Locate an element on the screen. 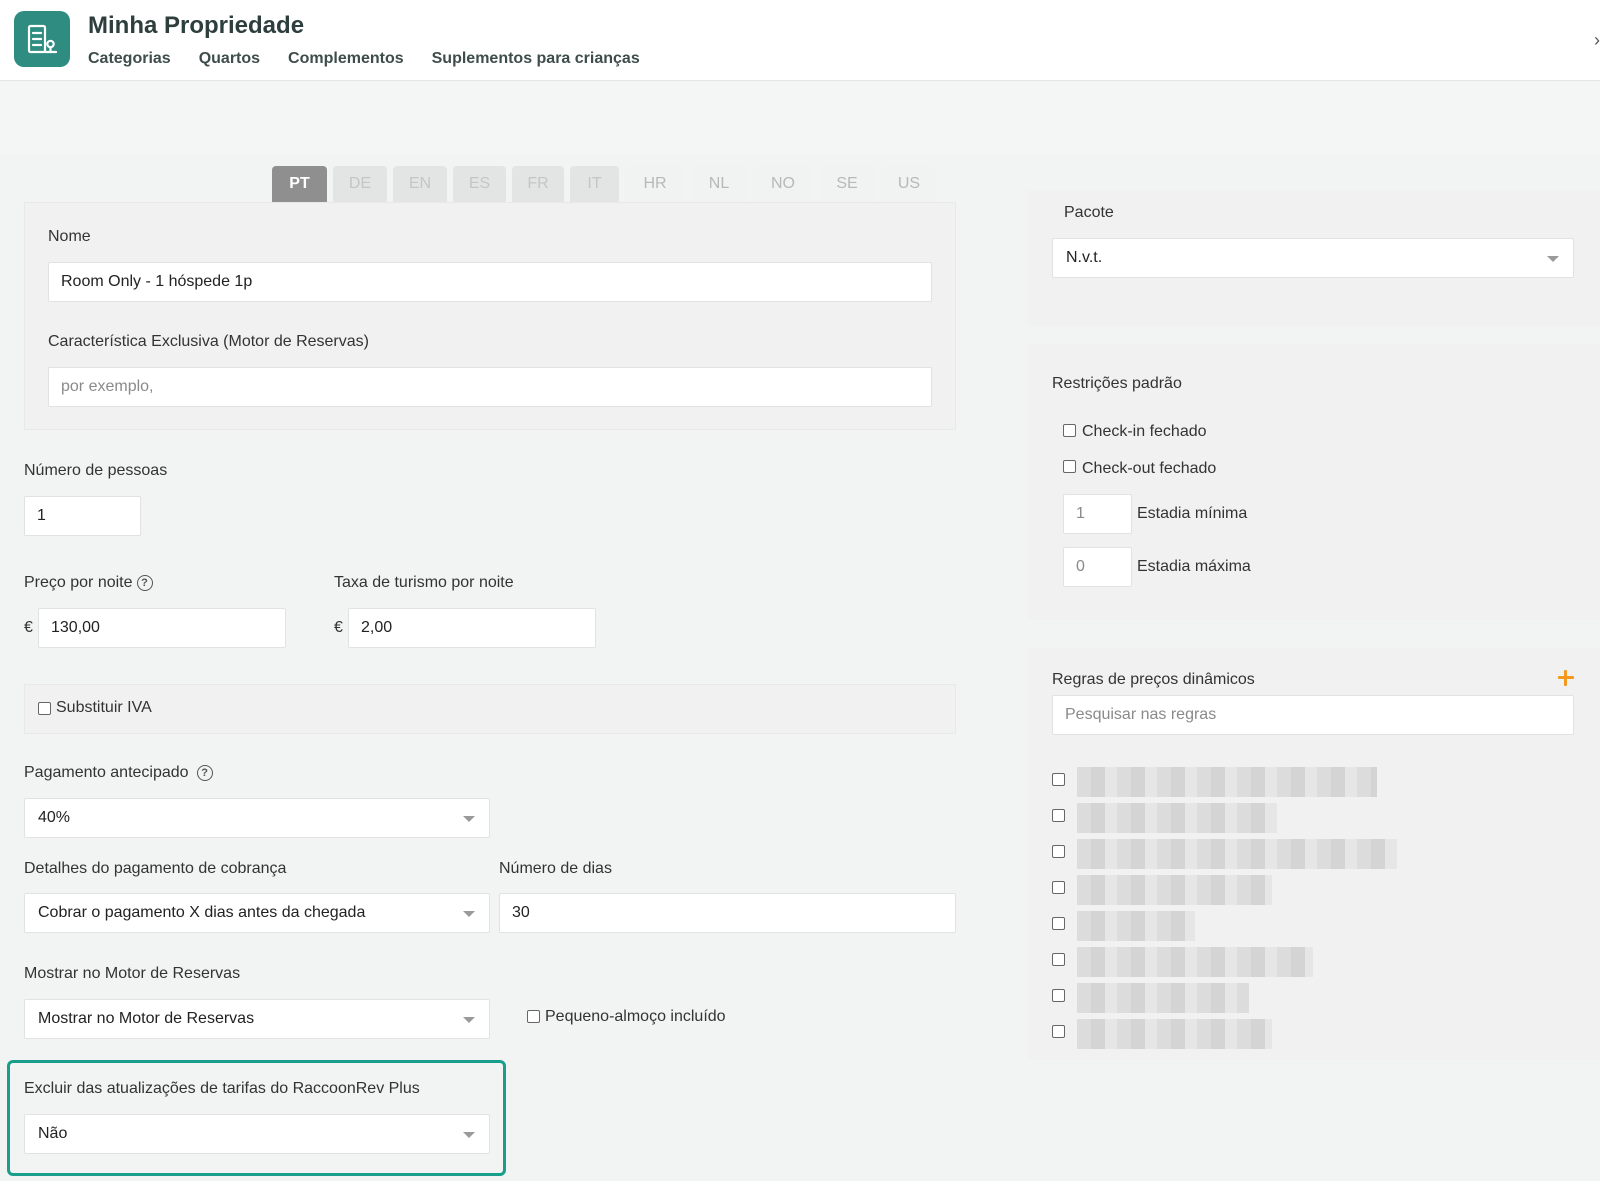 The width and height of the screenshot is (1600, 1181). nav-item-suplementos: Suplementos para crianças is located at coordinates (536, 59).